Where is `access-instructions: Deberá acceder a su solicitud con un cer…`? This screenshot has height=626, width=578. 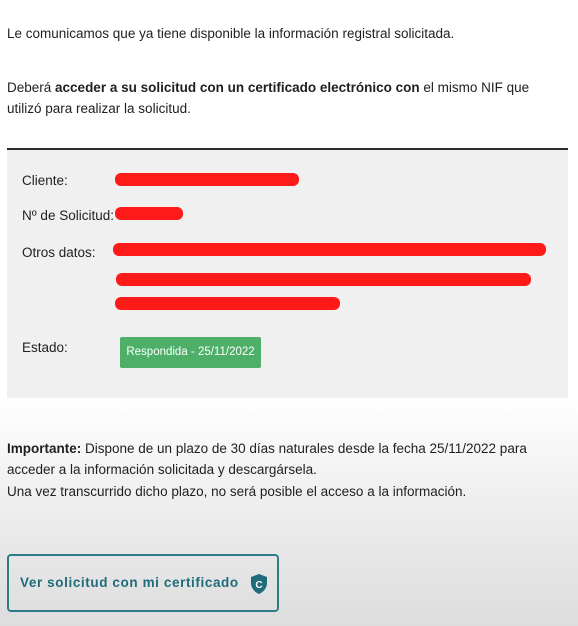
access-instructions: Deberá acceder a su solicitud con un cer… is located at coordinates (287, 98).